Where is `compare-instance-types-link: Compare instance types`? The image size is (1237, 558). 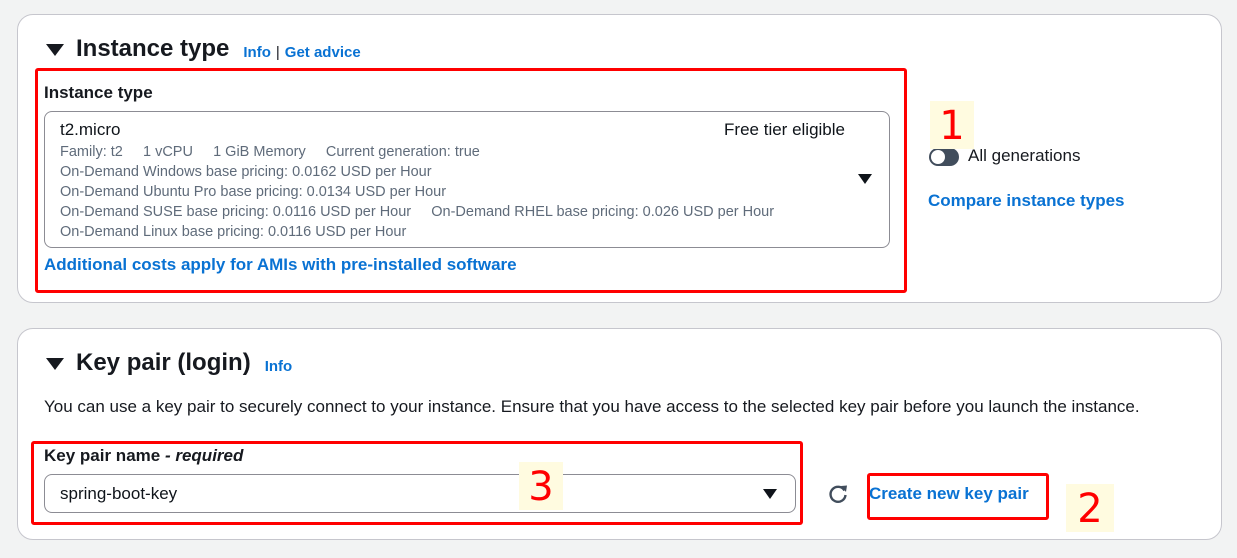 compare-instance-types-link: Compare instance types is located at coordinates (1026, 201).